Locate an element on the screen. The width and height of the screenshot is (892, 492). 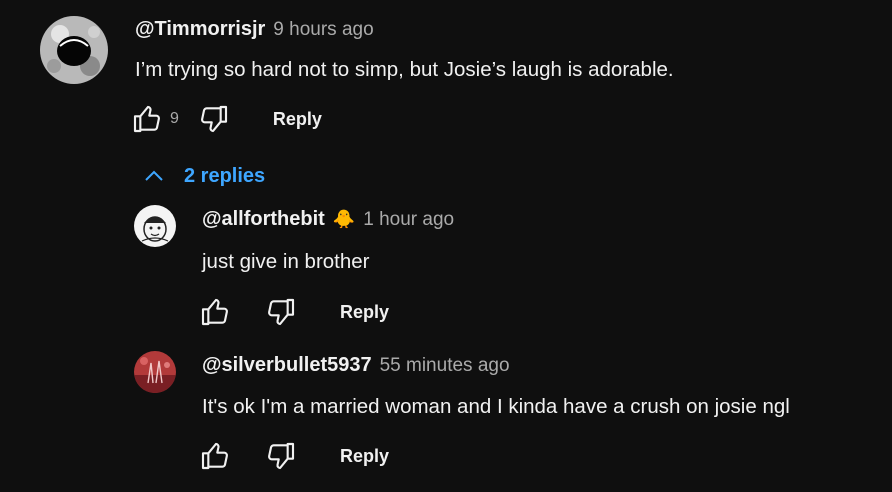
replies-toggle-label: 2 replies is located at coordinates (225, 175).